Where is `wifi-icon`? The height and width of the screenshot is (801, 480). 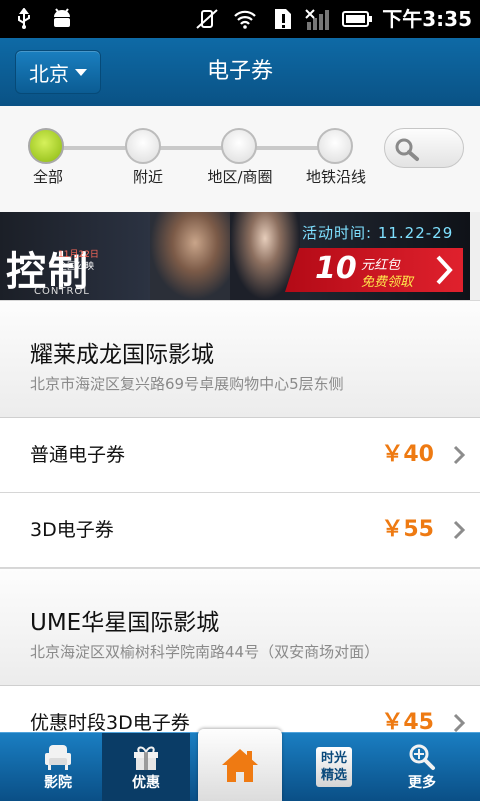
wifi-icon is located at coordinates (245, 19).